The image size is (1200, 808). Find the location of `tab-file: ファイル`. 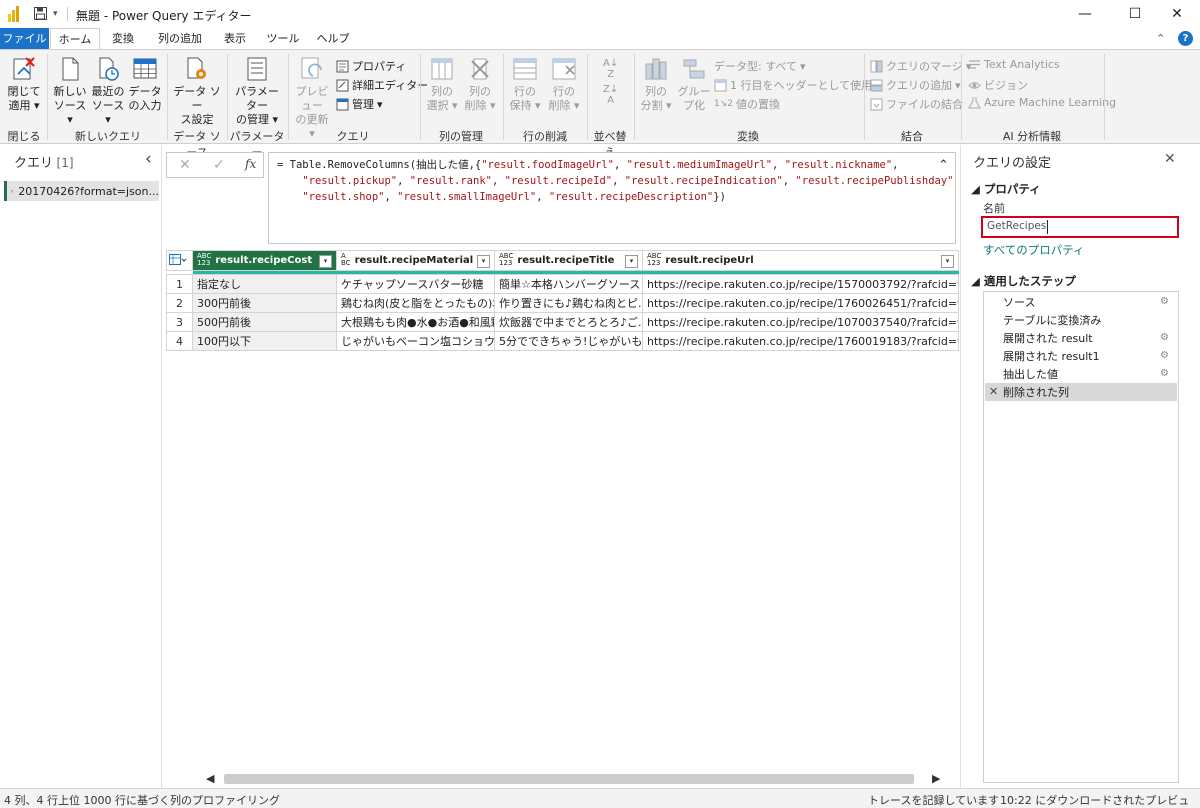

tab-file: ファイル is located at coordinates (24, 39).